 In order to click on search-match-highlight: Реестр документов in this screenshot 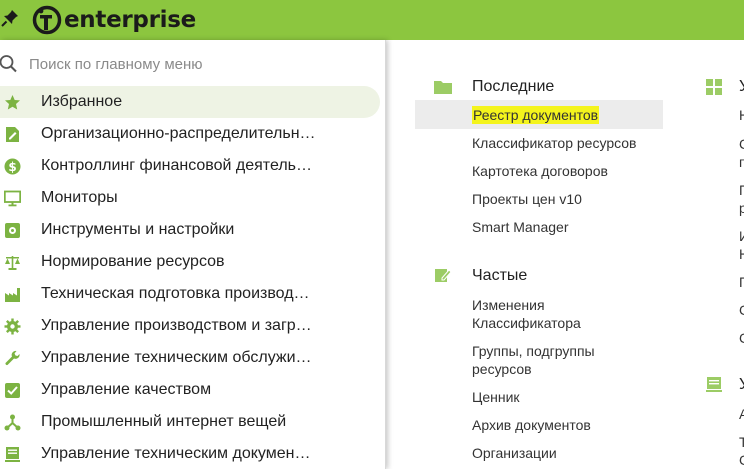, I will do `click(536, 115)`.